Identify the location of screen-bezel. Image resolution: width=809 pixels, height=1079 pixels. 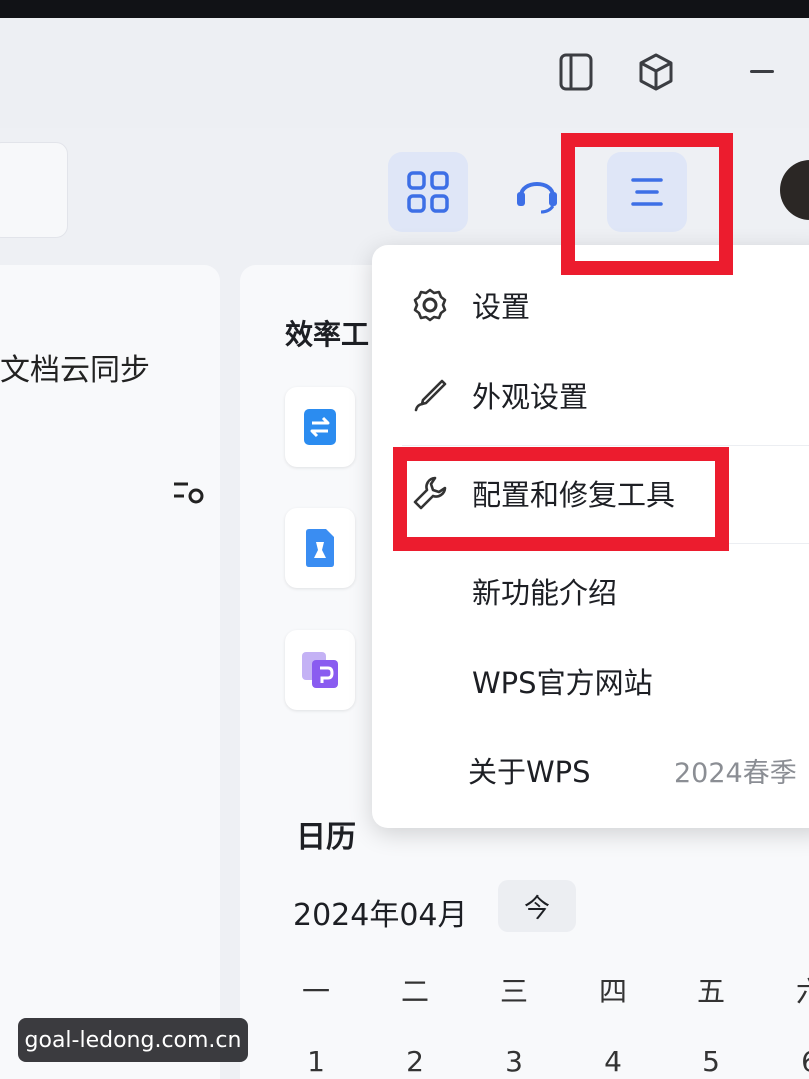
(404, 9).